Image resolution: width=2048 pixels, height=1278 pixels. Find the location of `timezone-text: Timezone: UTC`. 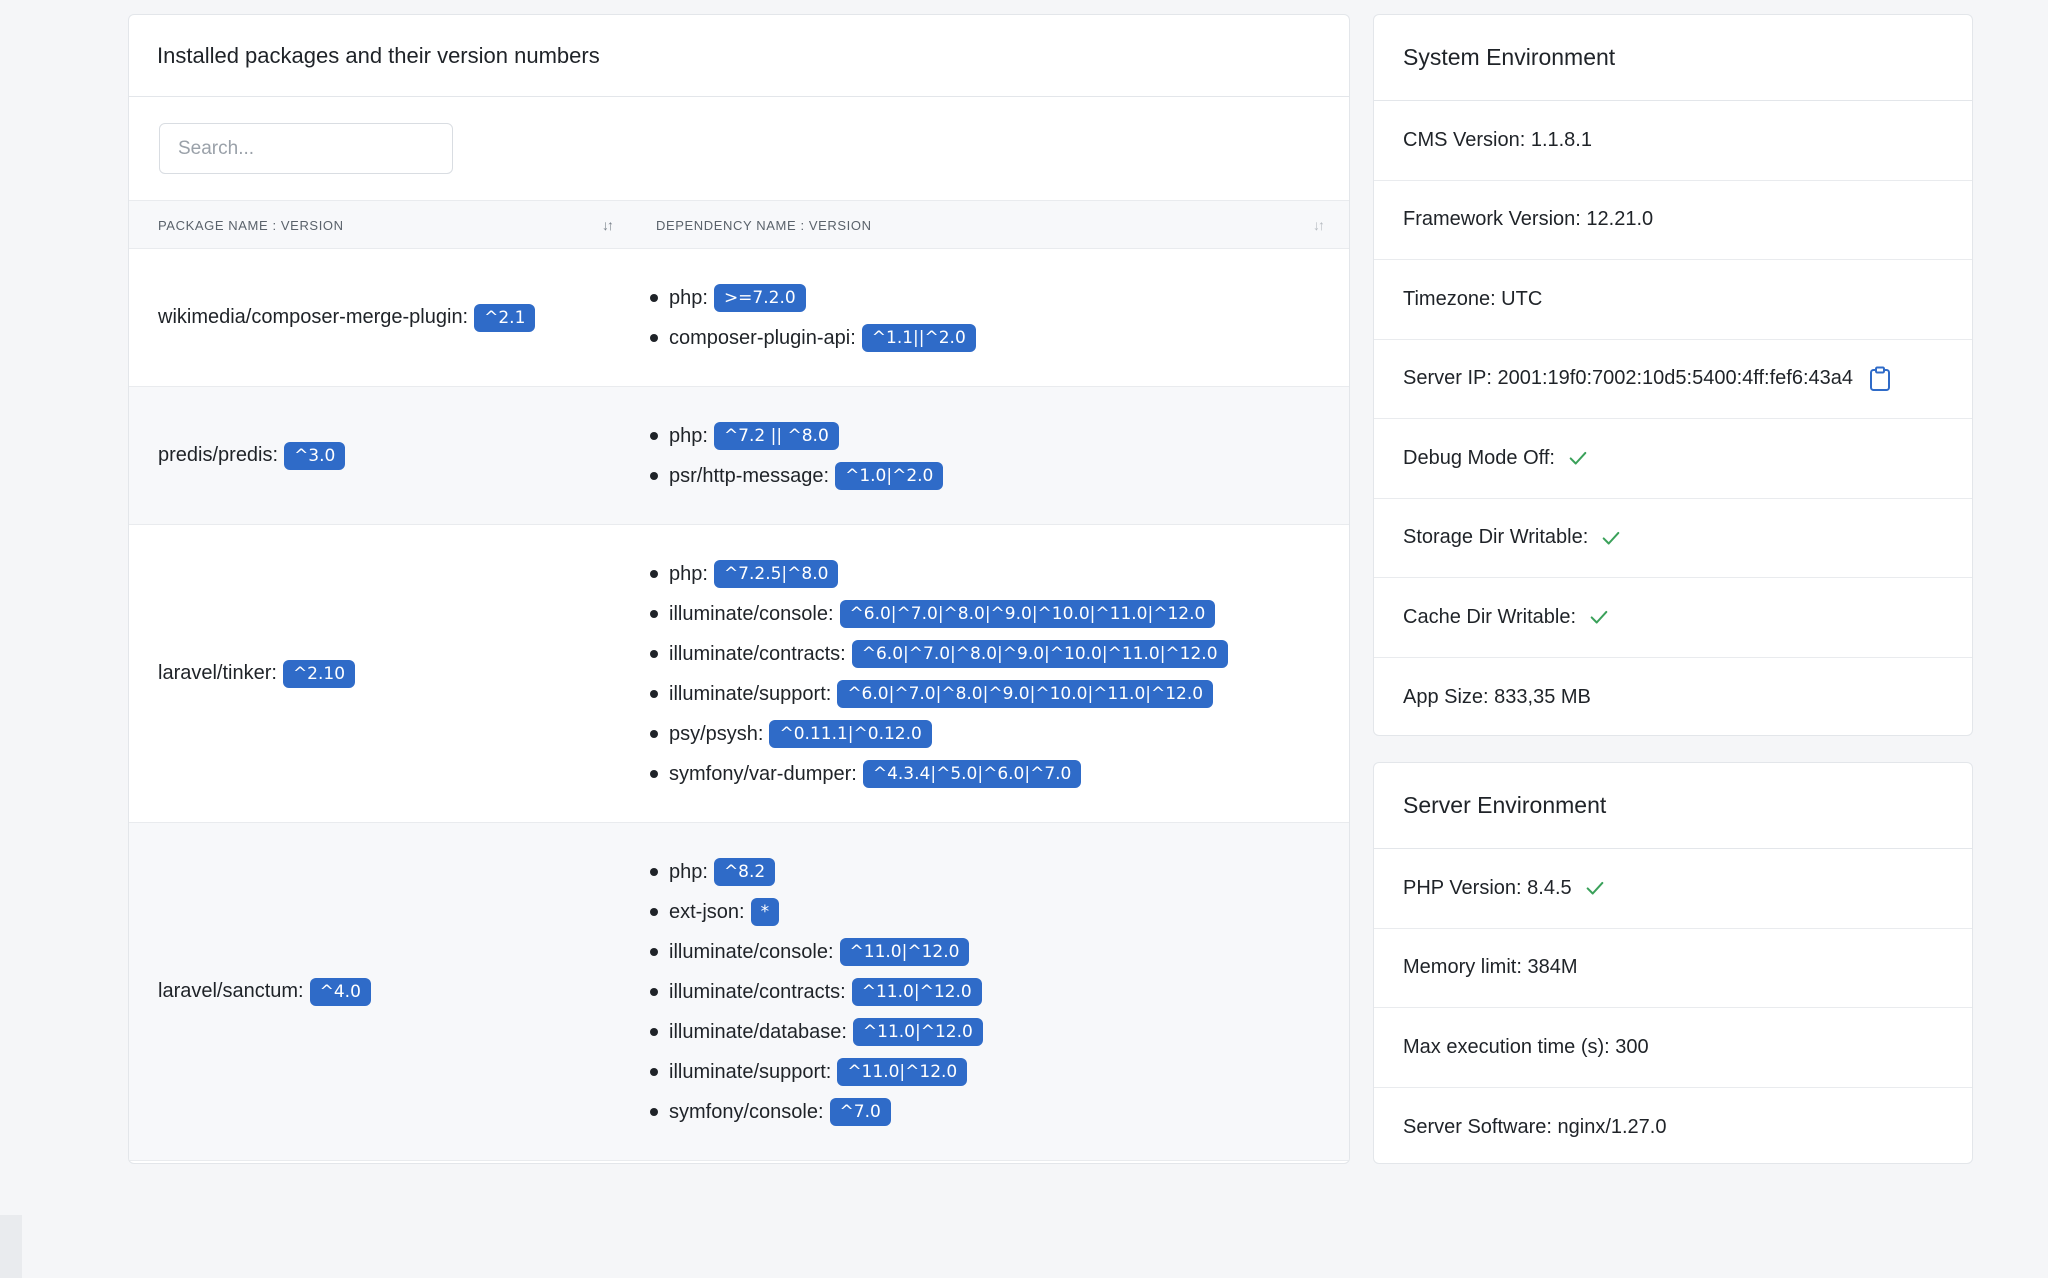

timezone-text: Timezone: UTC is located at coordinates (1473, 298).